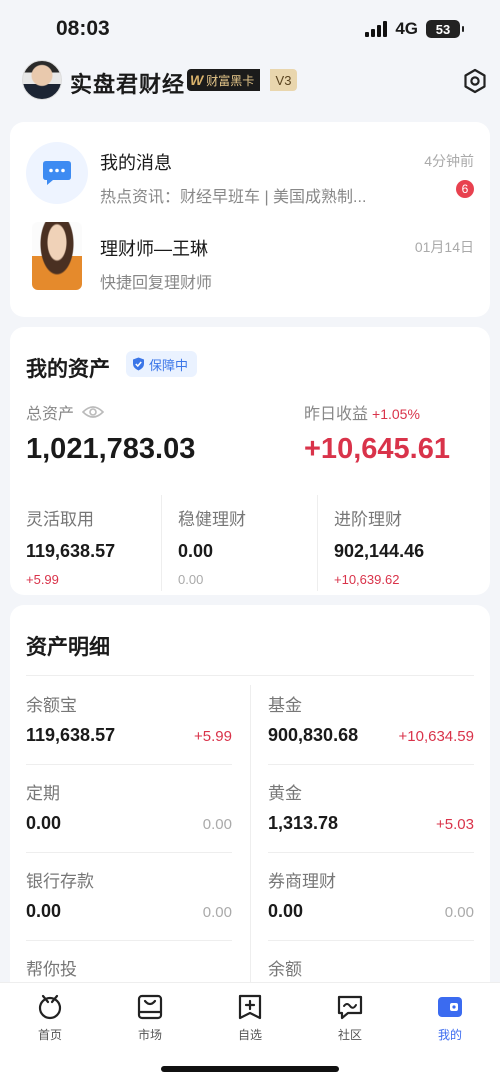 This screenshot has width=500, height=1082. What do you see at coordinates (212, 519) in the screenshot?
I see `asset-column-label: 稳健理财` at bounding box center [212, 519].